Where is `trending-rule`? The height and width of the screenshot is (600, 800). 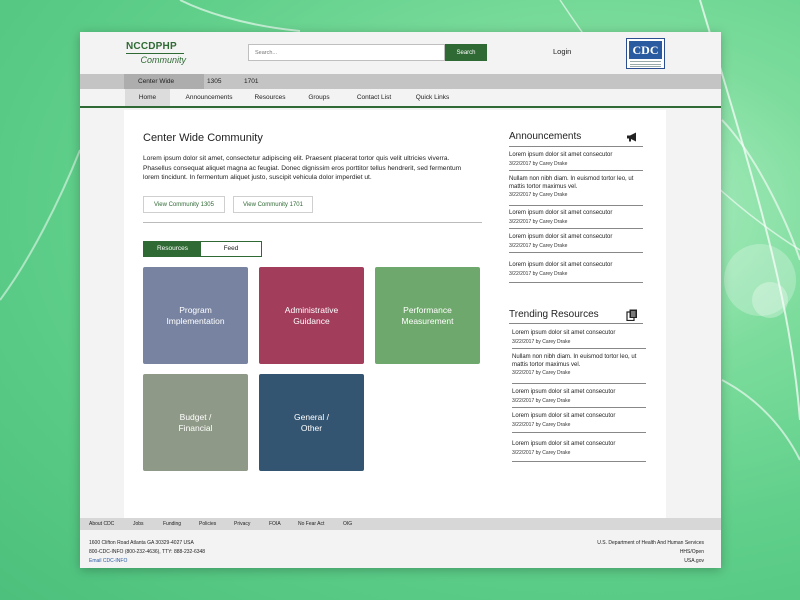 trending-rule is located at coordinates (576, 323).